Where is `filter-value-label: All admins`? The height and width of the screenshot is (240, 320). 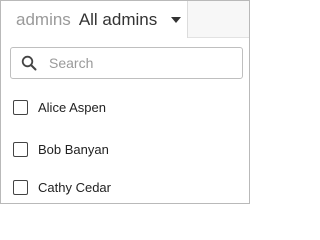
filter-value-label: All admins is located at coordinates (118, 19).